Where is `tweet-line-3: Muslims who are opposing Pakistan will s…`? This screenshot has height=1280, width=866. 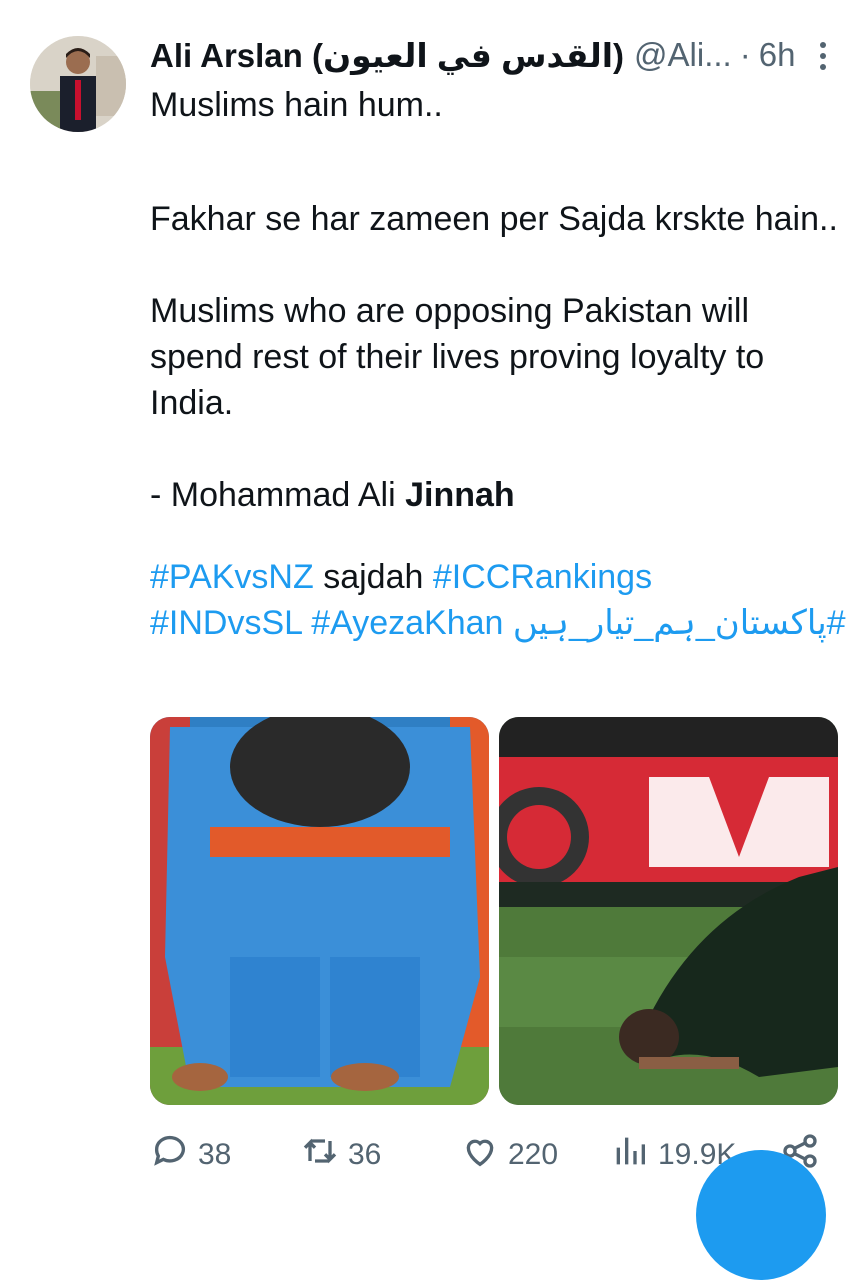 tweet-line-3: Muslims who are opposing Pakistan will s… is located at coordinates (457, 357).